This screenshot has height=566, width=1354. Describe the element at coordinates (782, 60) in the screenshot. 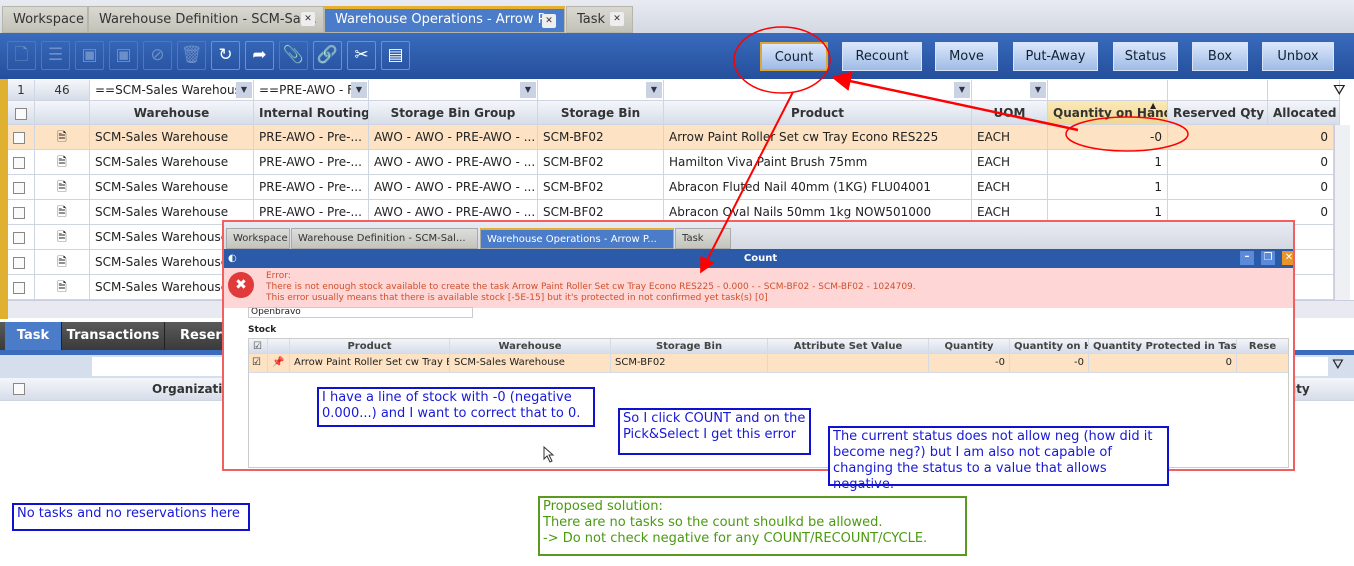

I see `highlight-ellipse-count` at that location.